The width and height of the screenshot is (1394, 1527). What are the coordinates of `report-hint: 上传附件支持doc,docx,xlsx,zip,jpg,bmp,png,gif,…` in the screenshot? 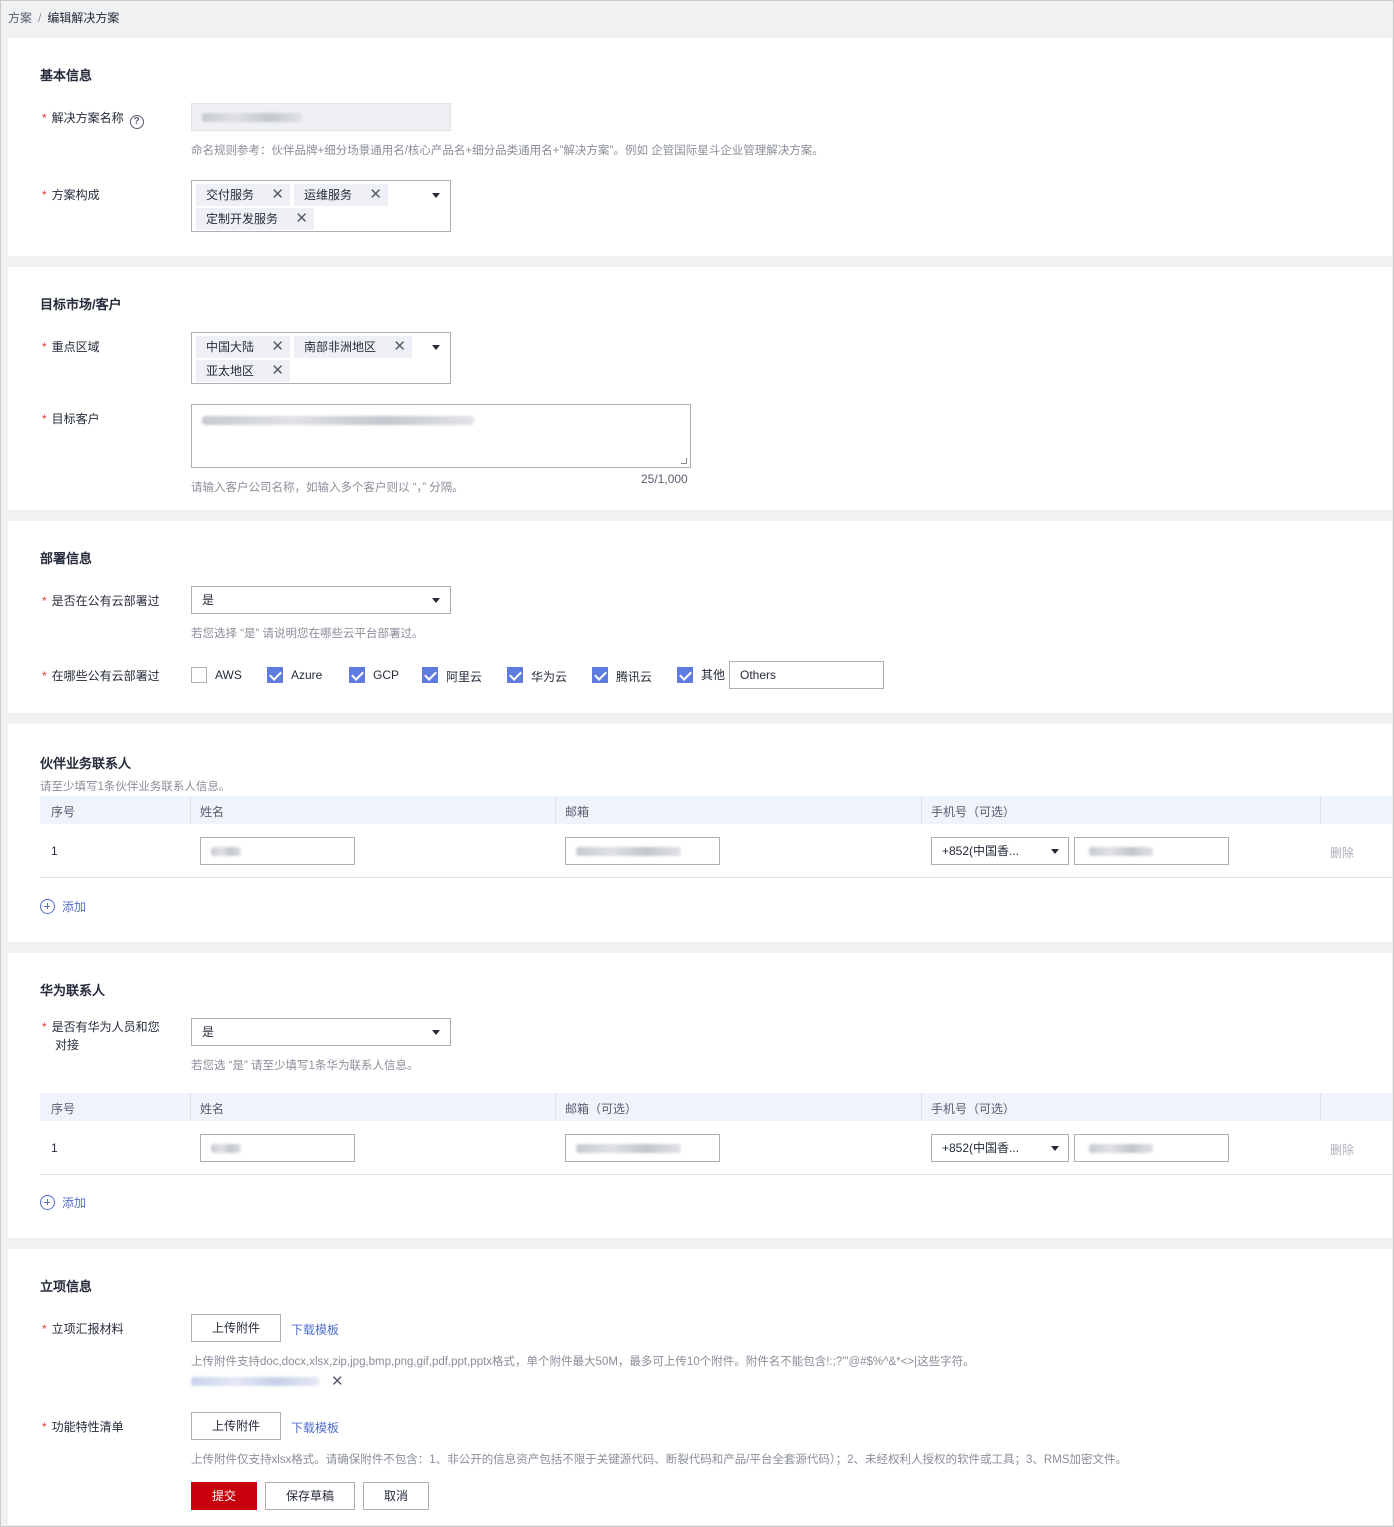 It's located at (583, 1362).